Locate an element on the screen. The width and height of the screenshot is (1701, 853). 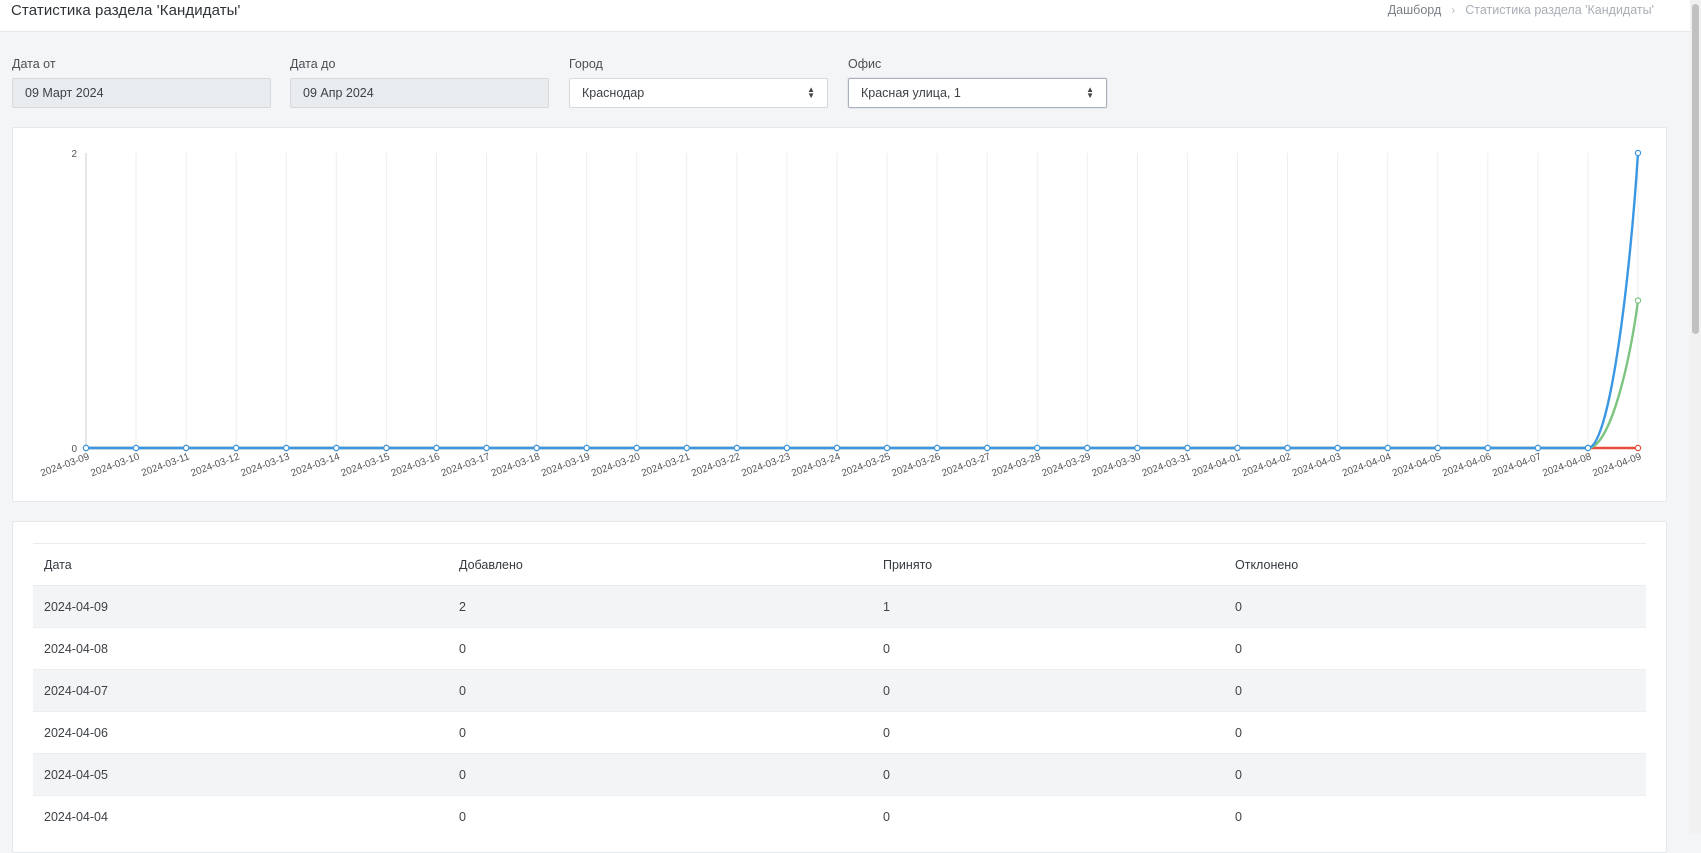
x-tick-label: 2024-04-07 is located at coordinates (1517, 465).